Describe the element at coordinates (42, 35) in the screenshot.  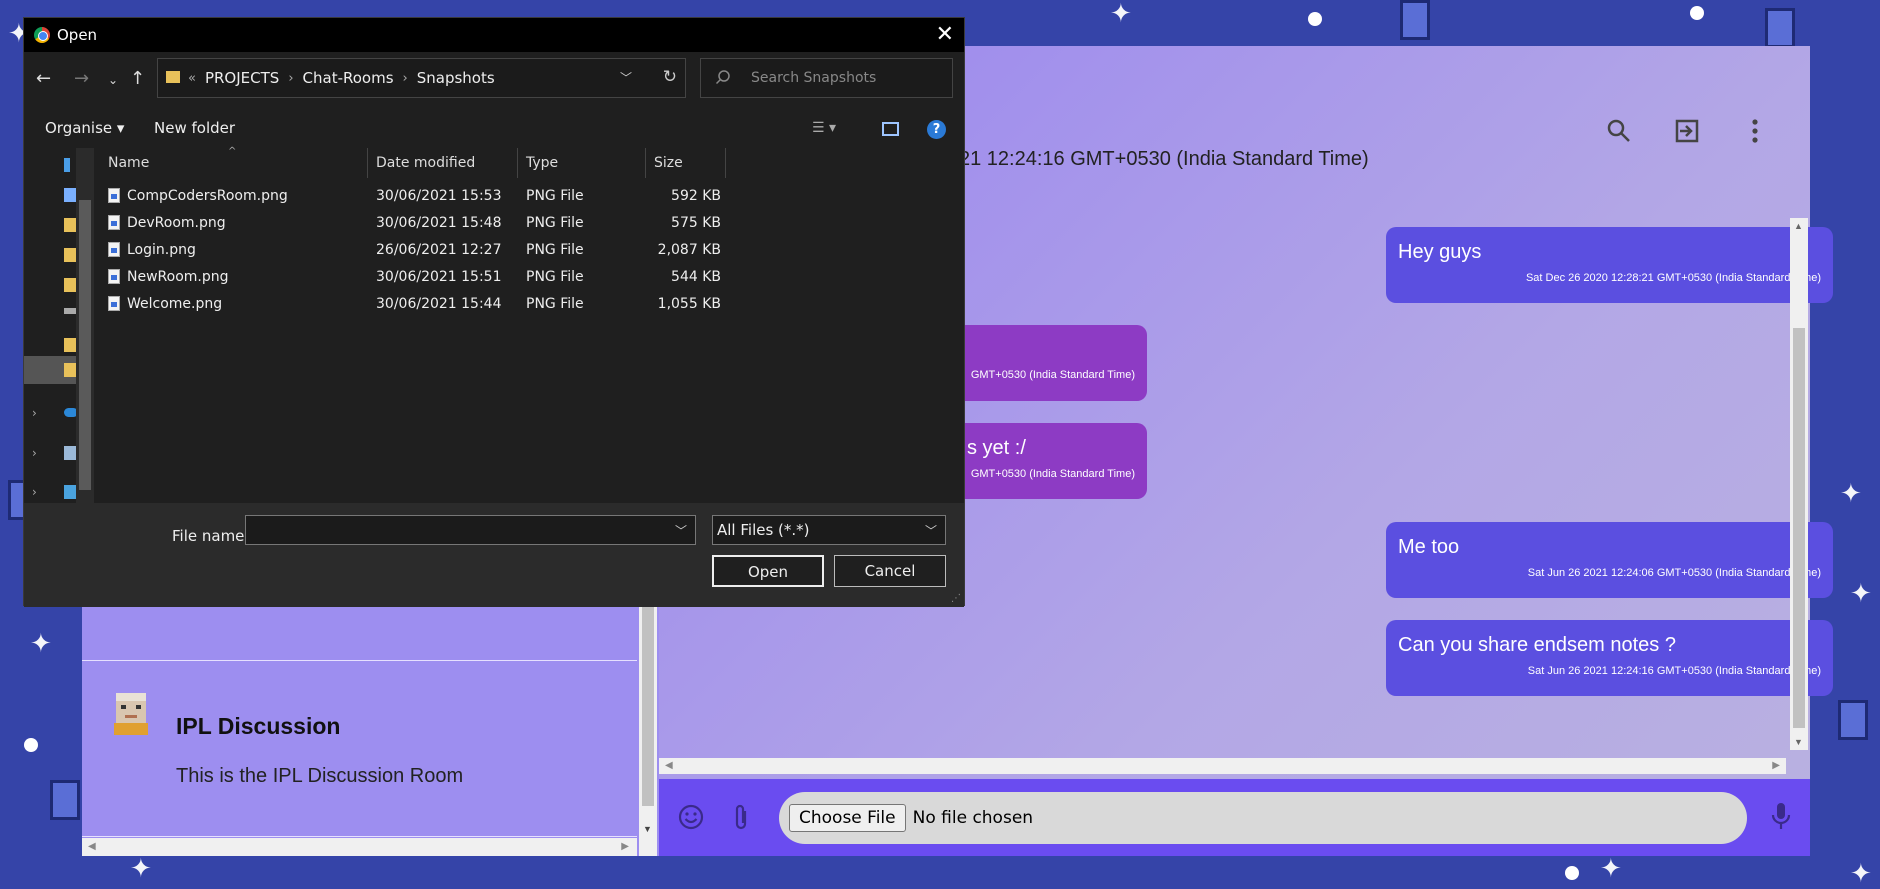
I see `chrome-icon` at that location.